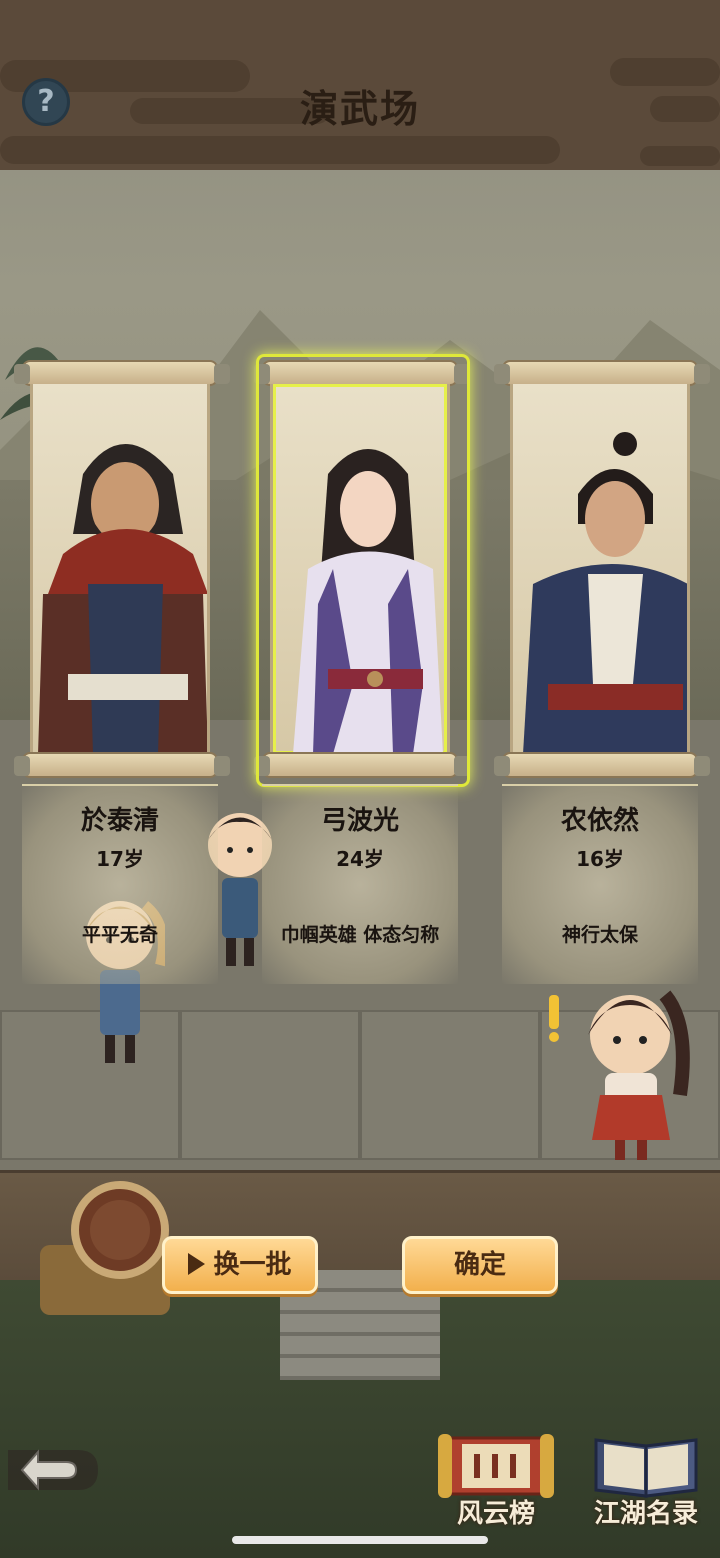  I want to click on chibi-girl-character, so click(619, 1075).